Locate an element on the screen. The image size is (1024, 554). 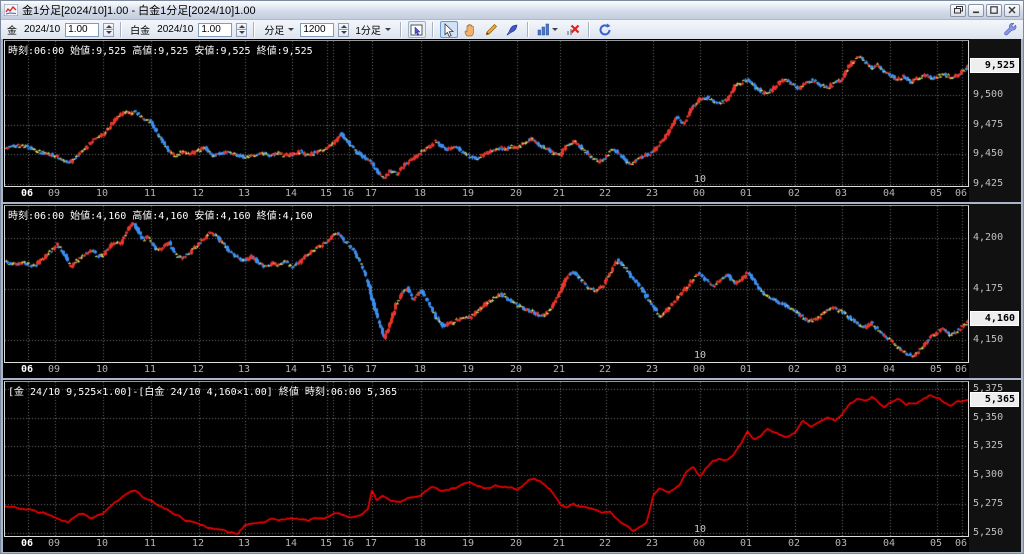
pan-hand-tool-button is located at coordinates (470, 29).